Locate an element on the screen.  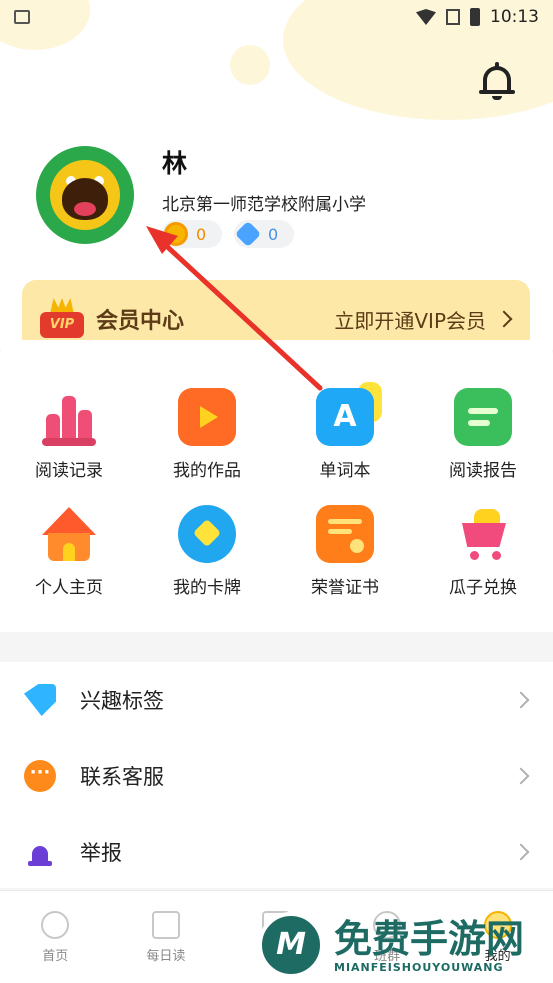
grid-item-reading-report: 阅读报告 is located at coordinates (483, 434).